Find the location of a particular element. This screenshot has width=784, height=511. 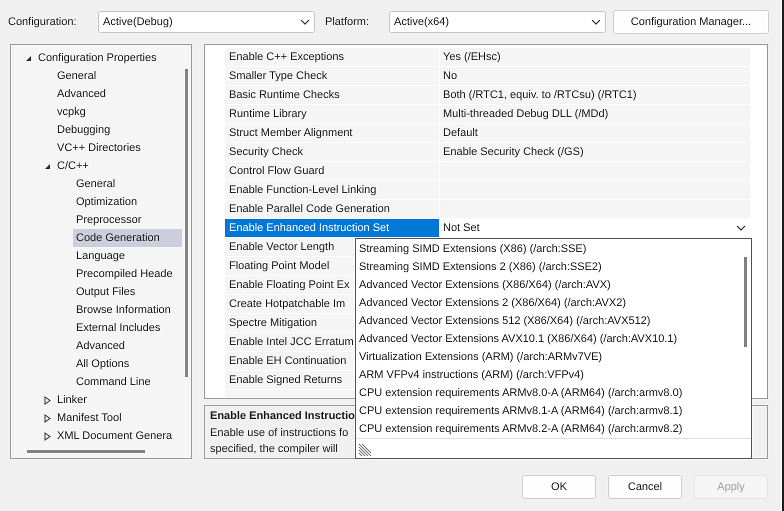

property-name: Basic Runtime Checks is located at coordinates (282, 95).